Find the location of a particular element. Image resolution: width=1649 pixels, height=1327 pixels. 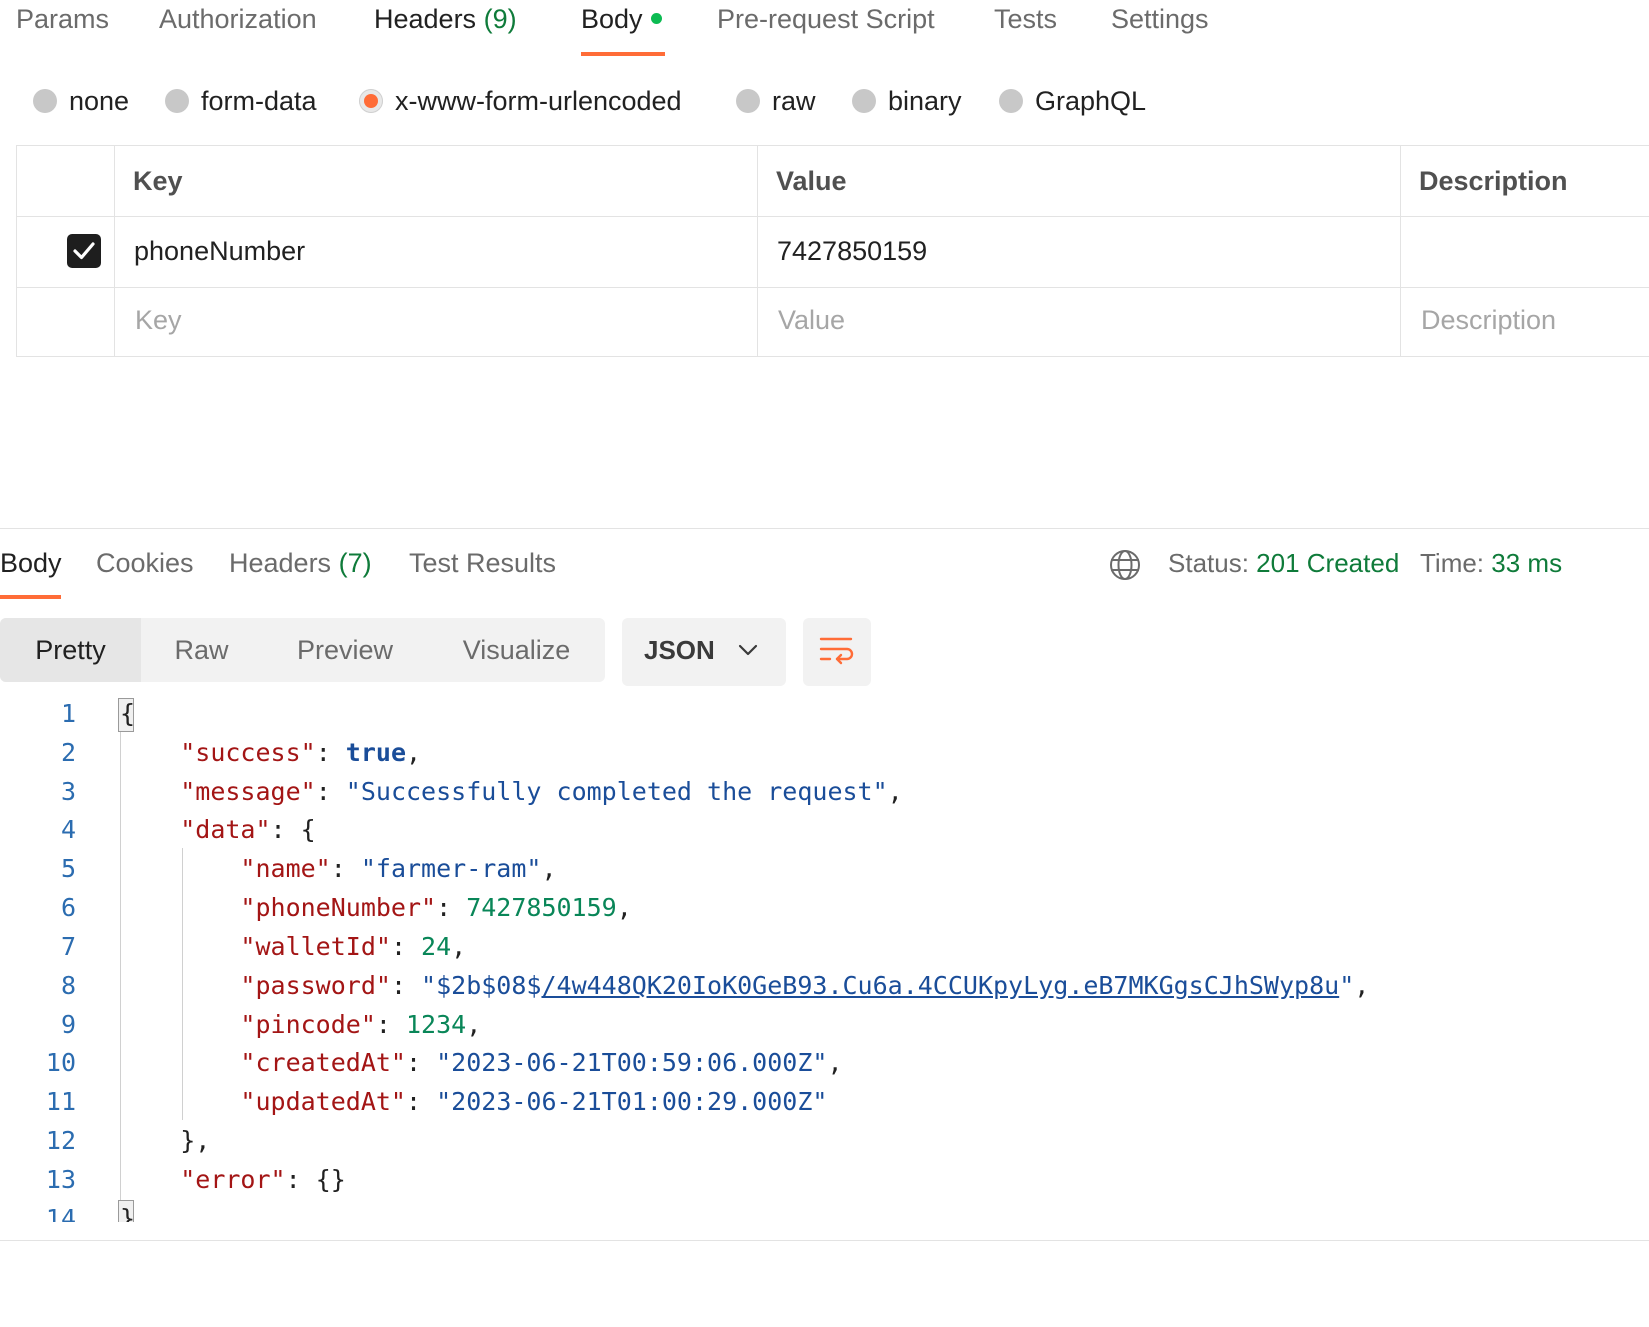

wrap-lines-button is located at coordinates (837, 652).